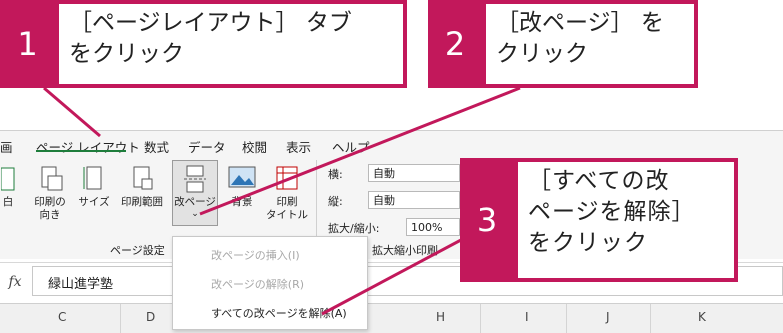 This screenshot has height=333, width=783. I want to click on callout-3-box: ［すべての改 ページを解除］ をクリック, so click(626, 220).